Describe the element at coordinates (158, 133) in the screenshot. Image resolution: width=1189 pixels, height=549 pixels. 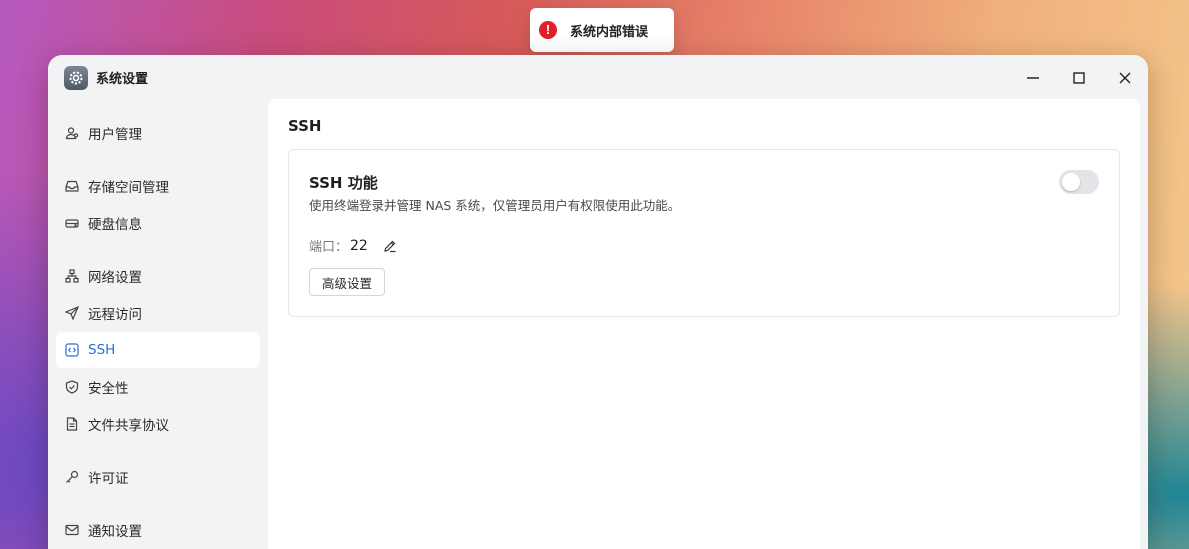
I see `sidebar-item-users: 用户管理` at that location.